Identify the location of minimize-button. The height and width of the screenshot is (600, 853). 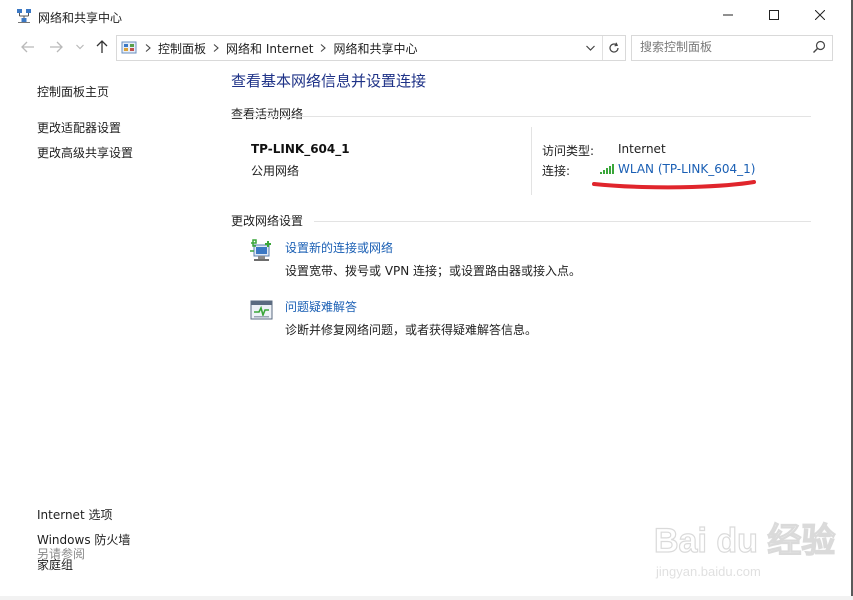
(728, 15).